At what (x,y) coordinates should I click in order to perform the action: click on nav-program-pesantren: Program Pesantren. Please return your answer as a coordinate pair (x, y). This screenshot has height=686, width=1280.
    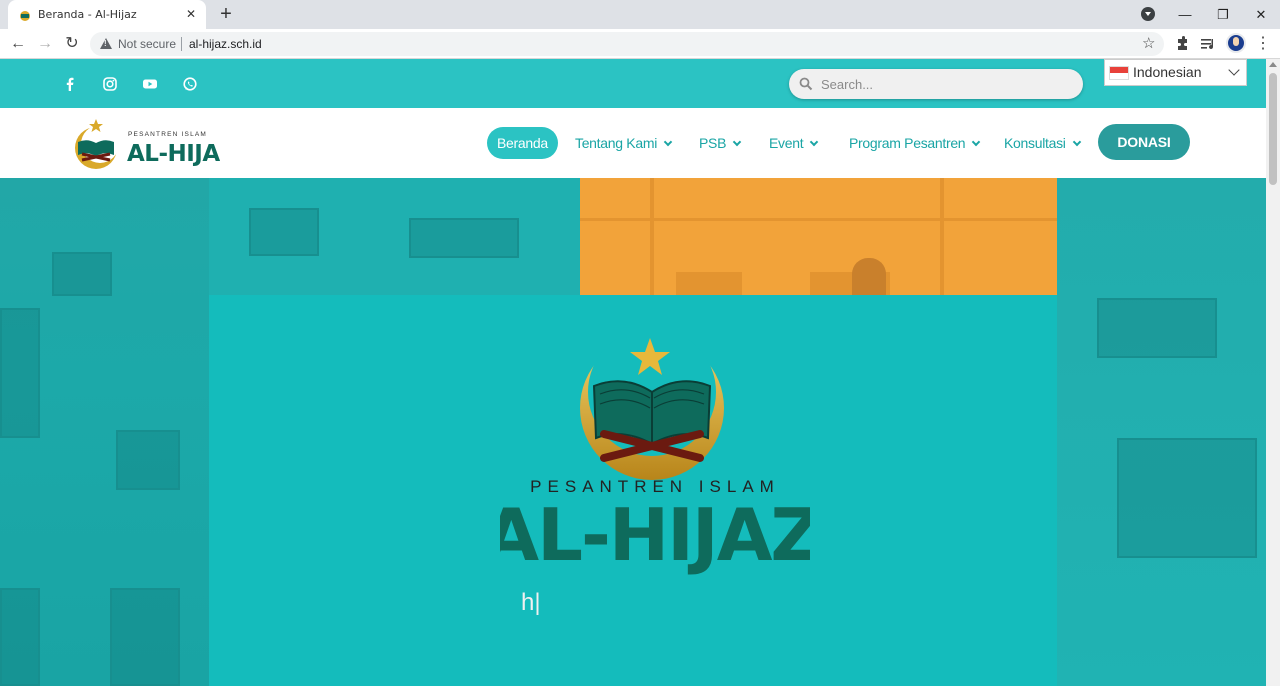
    Looking at the image, I should click on (915, 143).